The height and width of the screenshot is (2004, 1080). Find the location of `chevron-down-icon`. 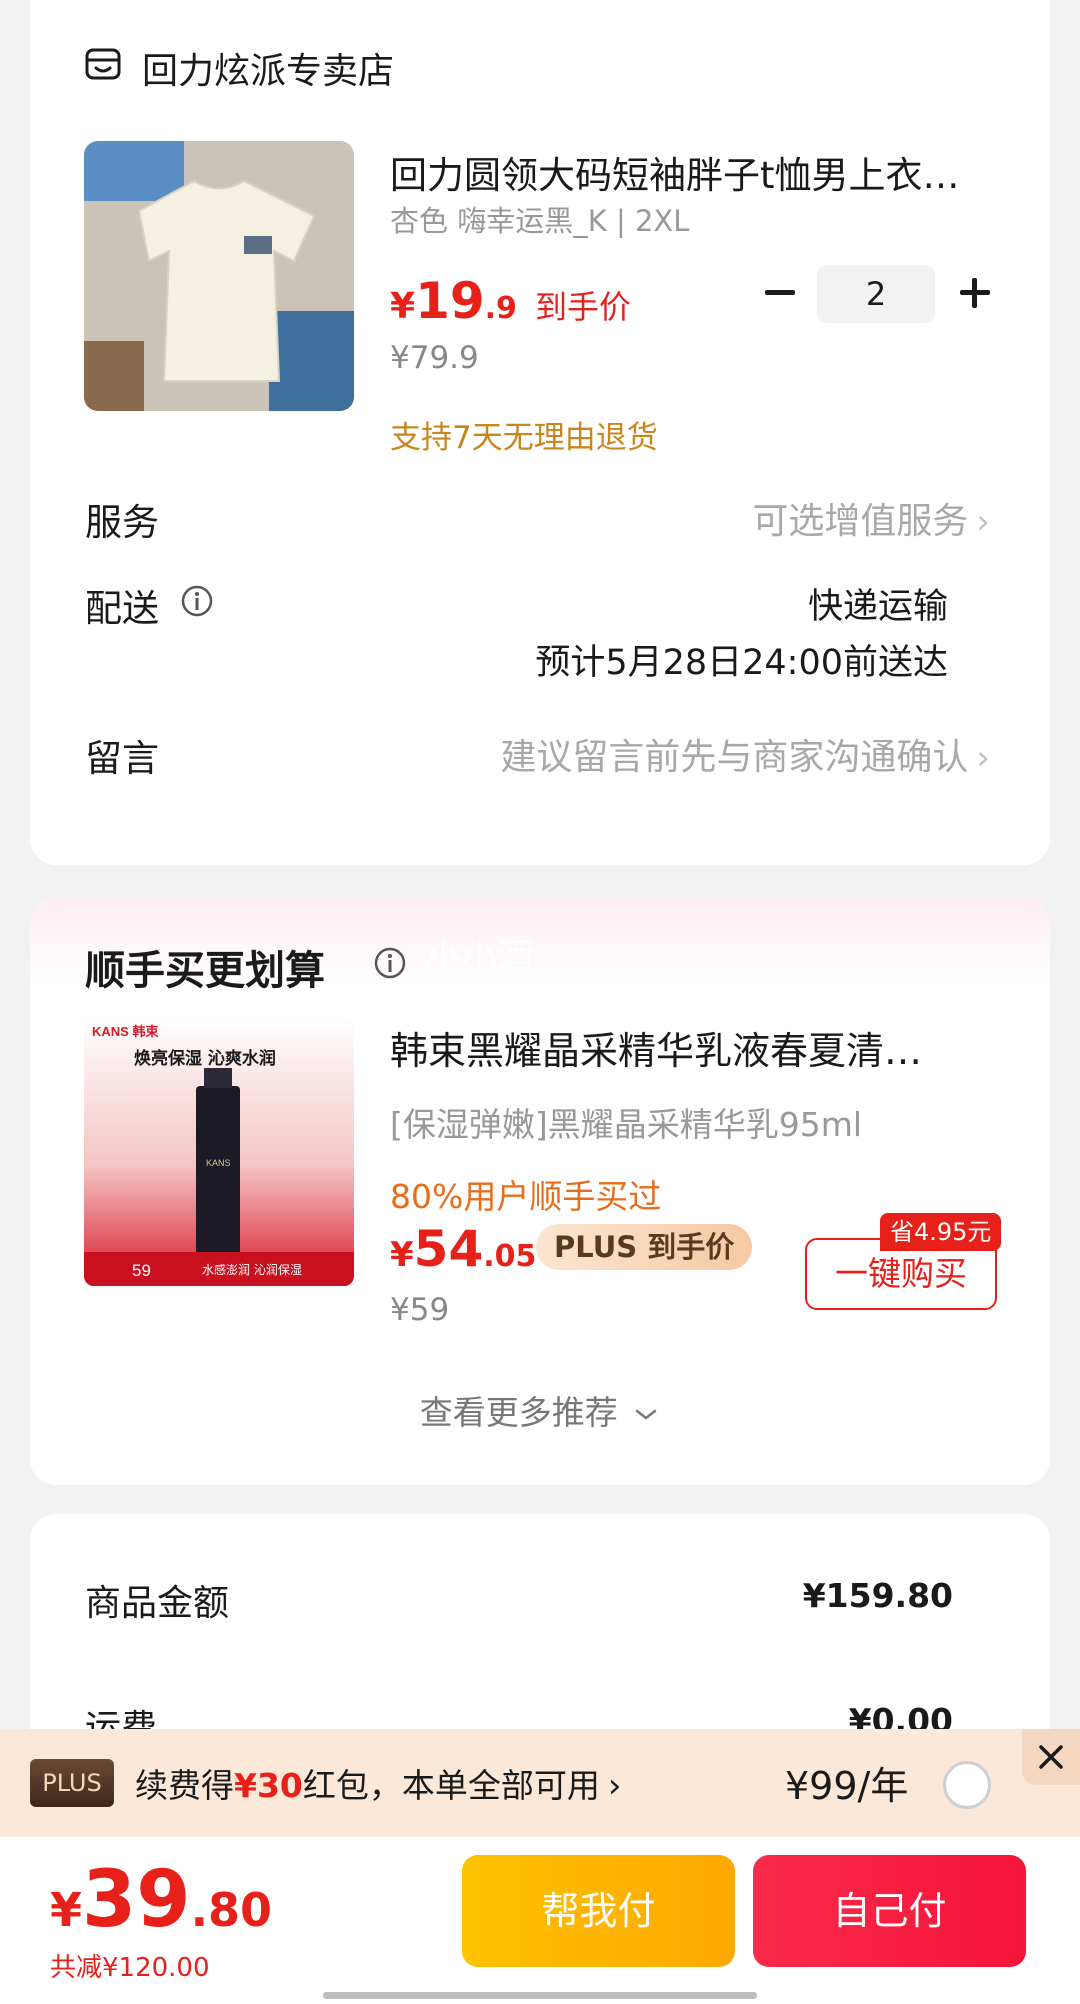

chevron-down-icon is located at coordinates (646, 1414).